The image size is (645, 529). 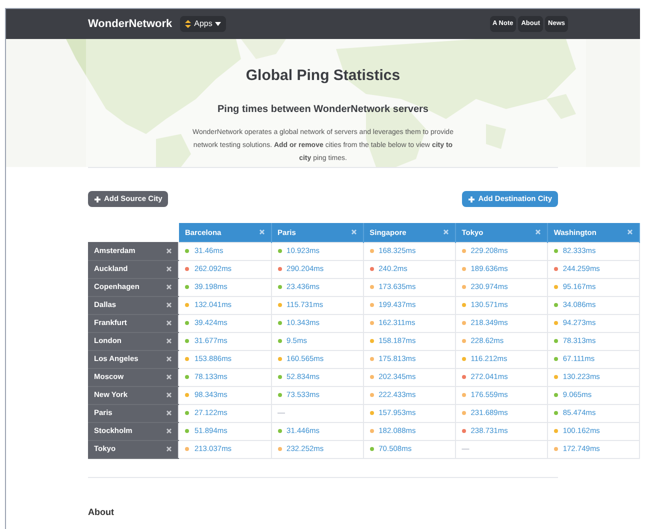 I want to click on caret-icon, so click(x=218, y=24).